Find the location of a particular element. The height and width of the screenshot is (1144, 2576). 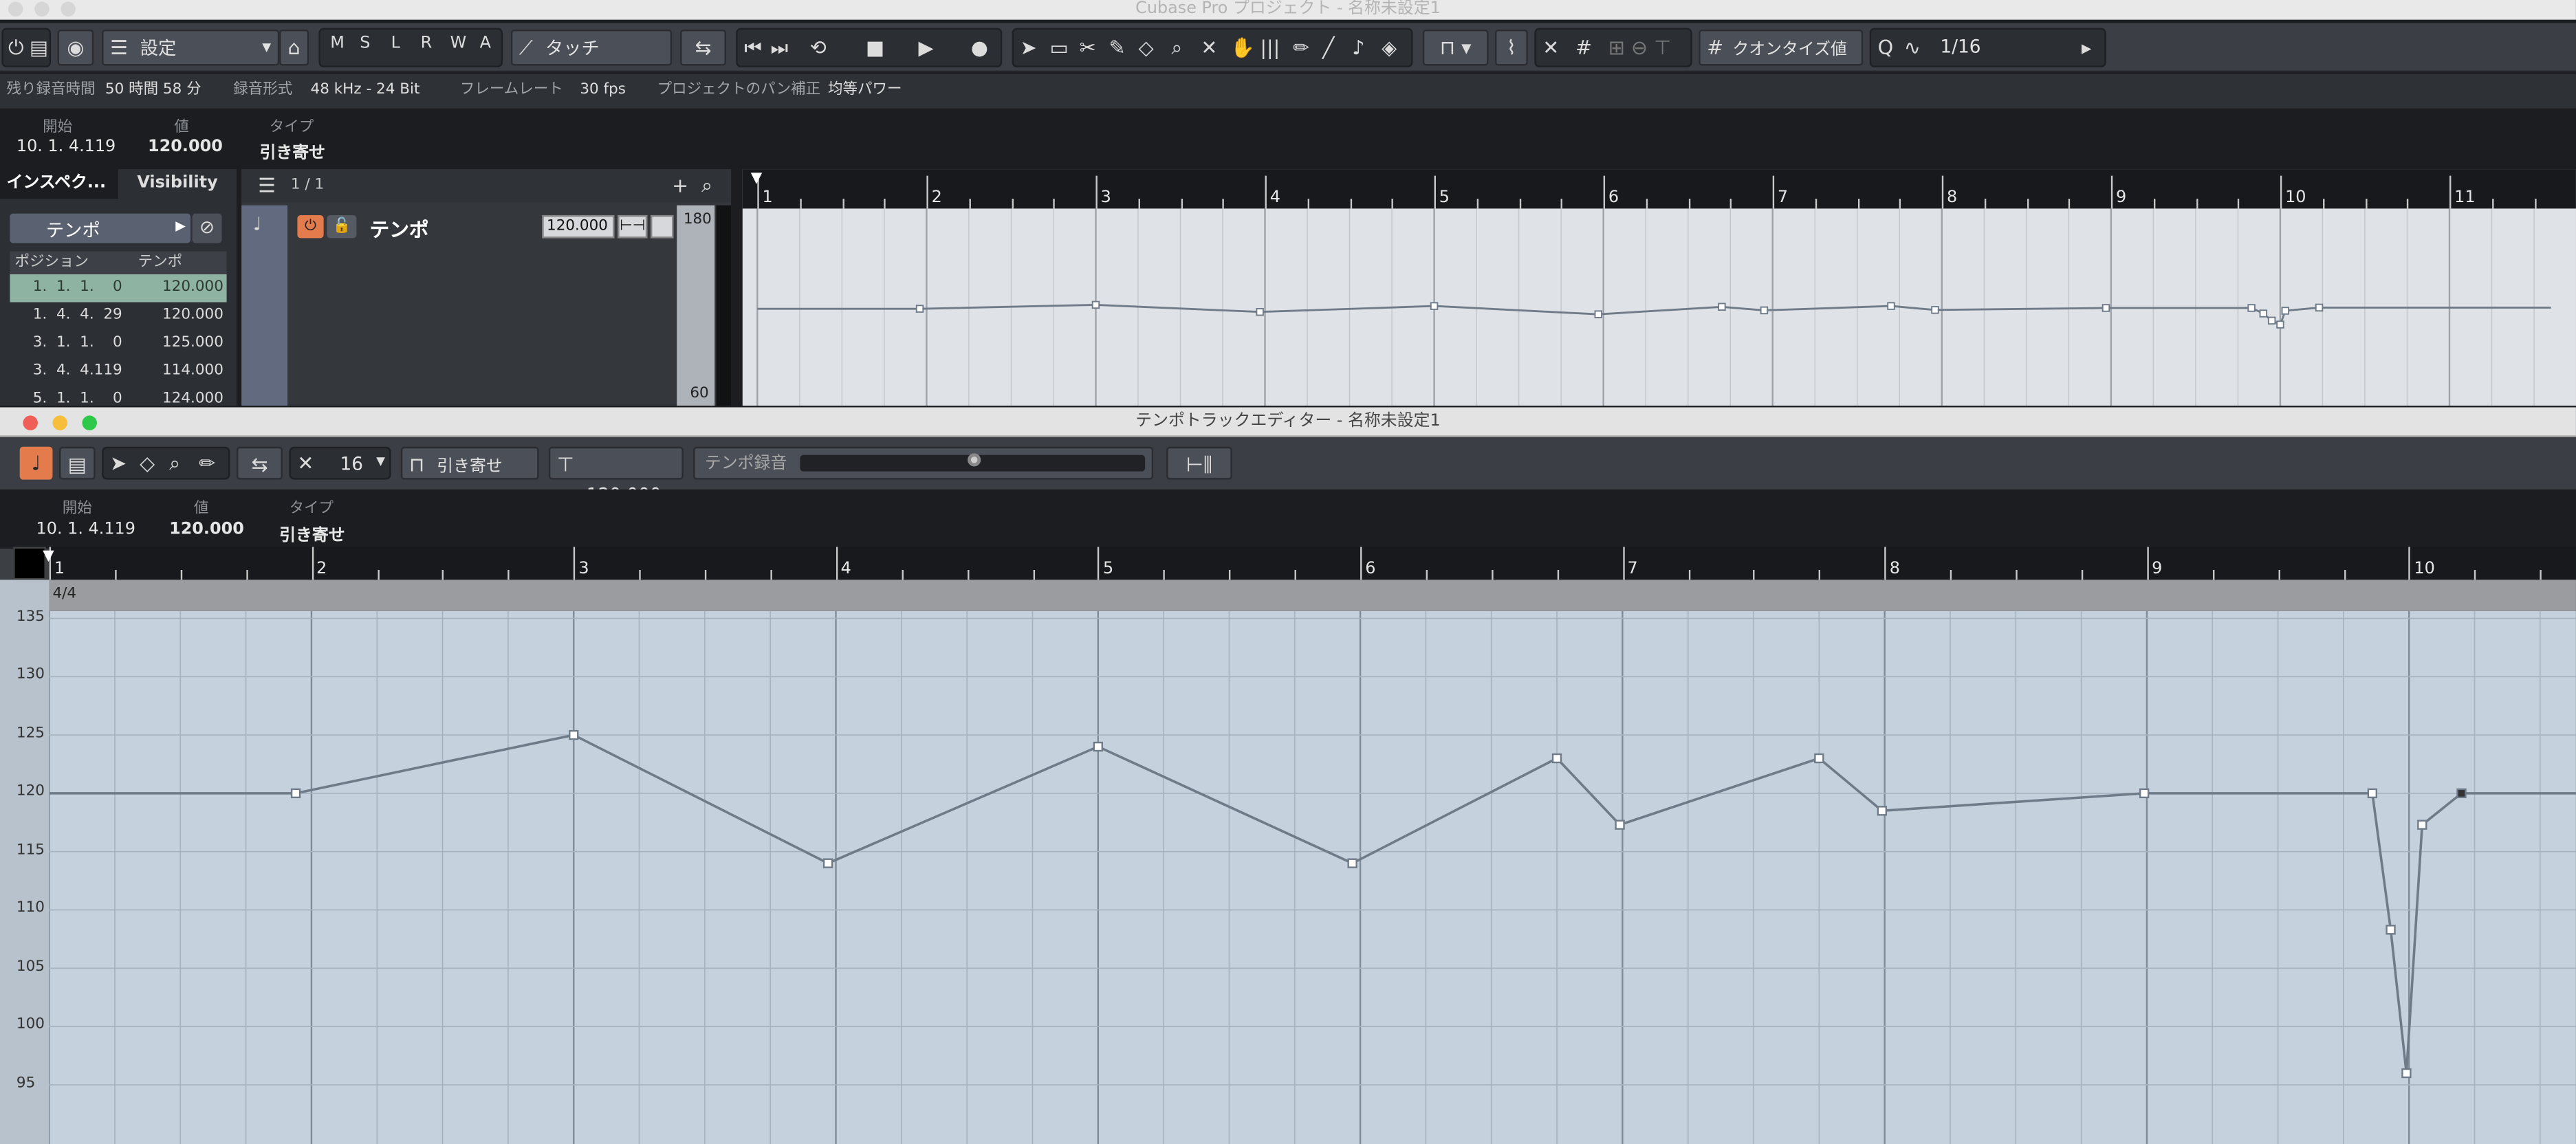

curve-type-dropdown: ⊓ ▾ is located at coordinates (1455, 48).